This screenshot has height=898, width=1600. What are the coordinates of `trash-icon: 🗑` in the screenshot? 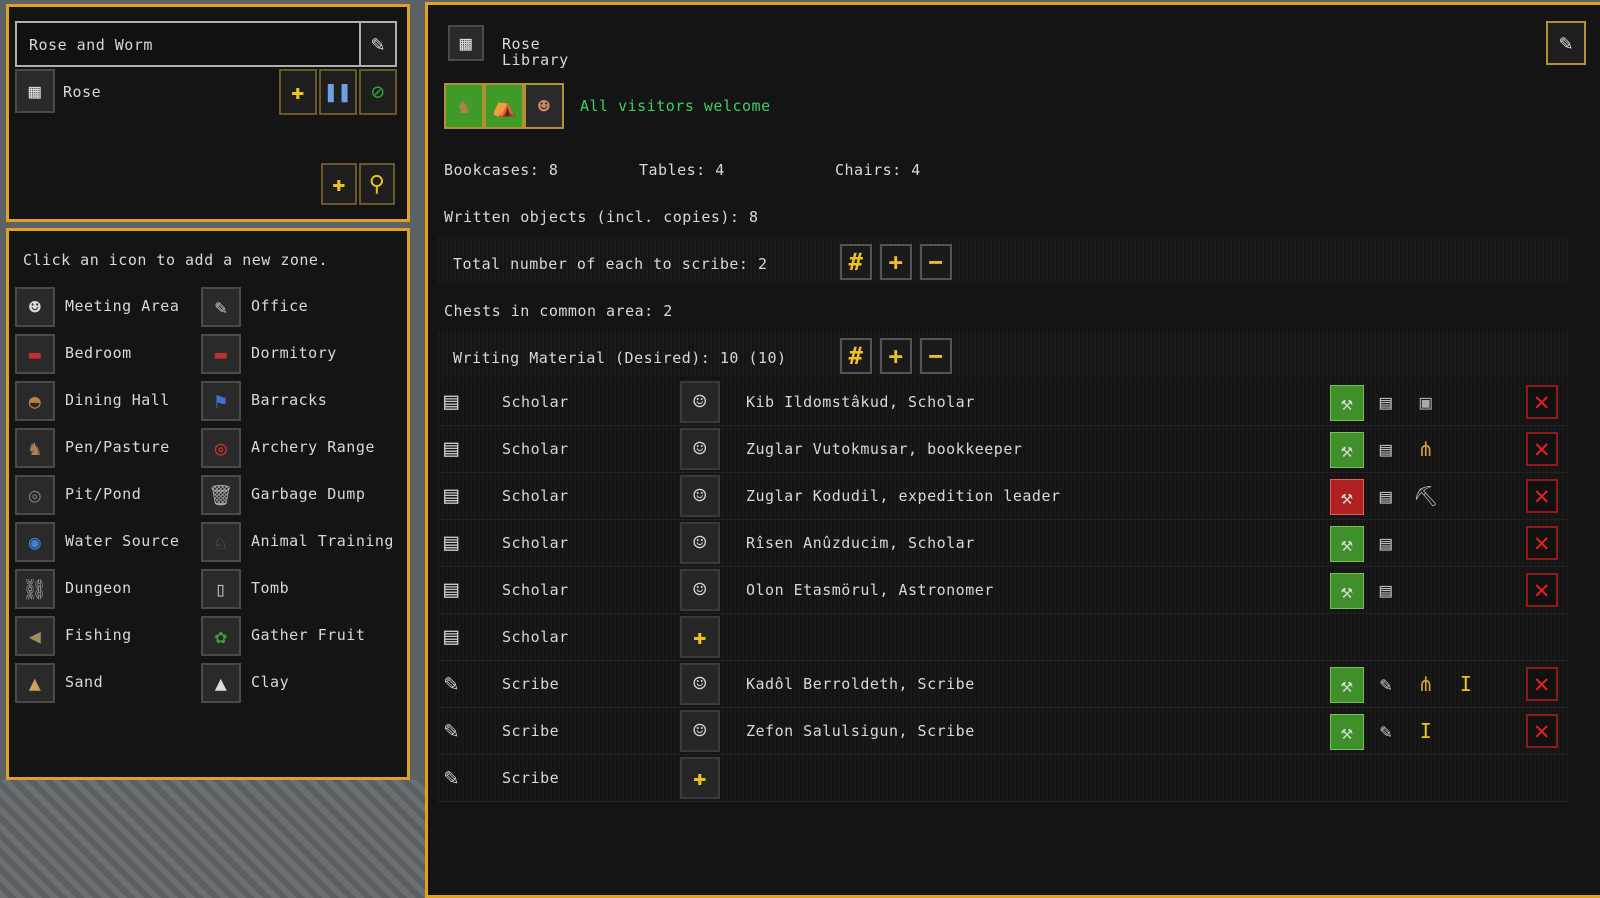 It's located at (221, 495).